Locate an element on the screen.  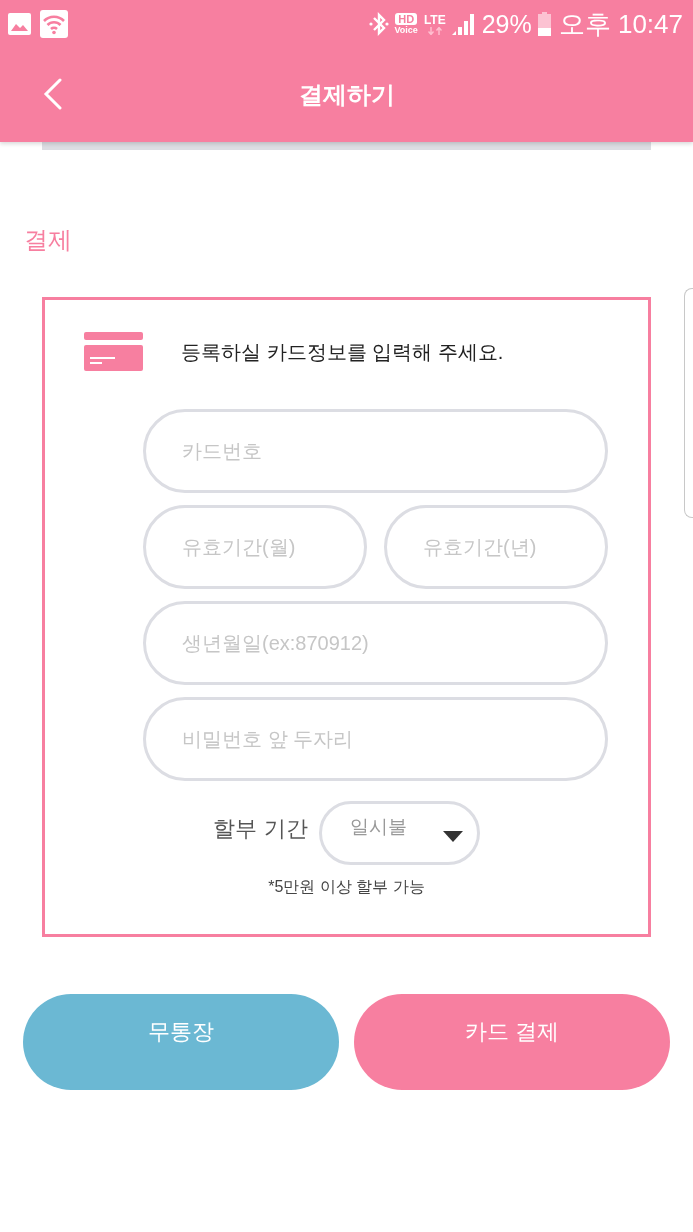
wifi-icon is located at coordinates (54, 24).